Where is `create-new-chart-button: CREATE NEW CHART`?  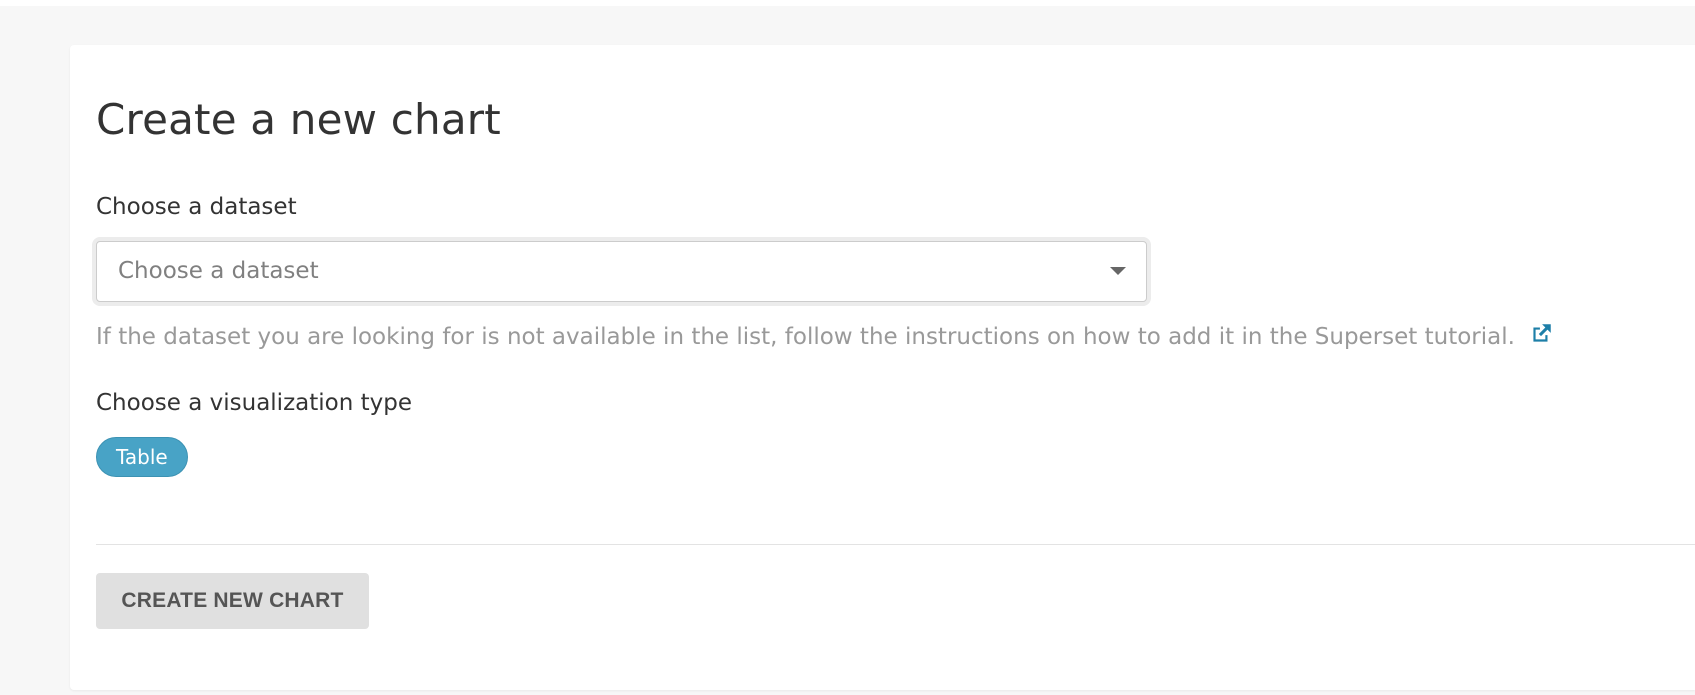 create-new-chart-button: CREATE NEW CHART is located at coordinates (232, 601).